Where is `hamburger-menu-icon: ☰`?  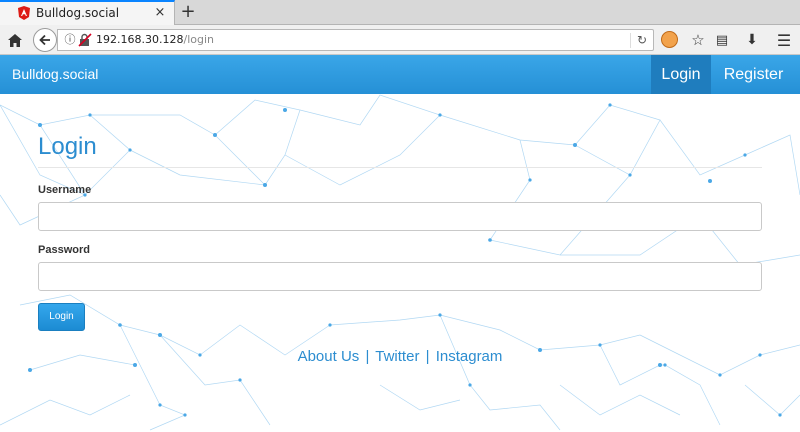
hamburger-menu-icon: ☰ is located at coordinates (784, 40).